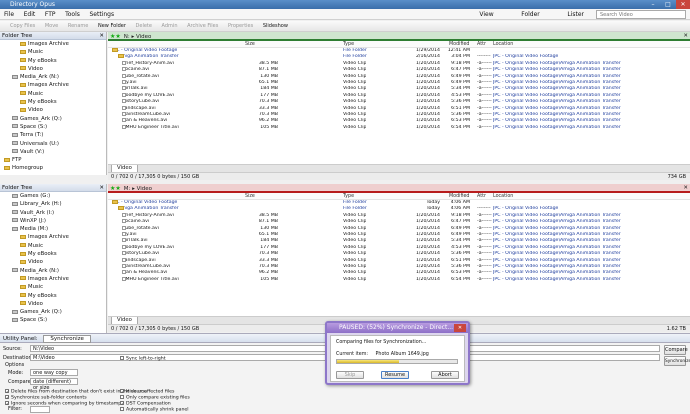 This screenshot has height=414, width=690. I want to click on resume-button: Resume, so click(395, 375).